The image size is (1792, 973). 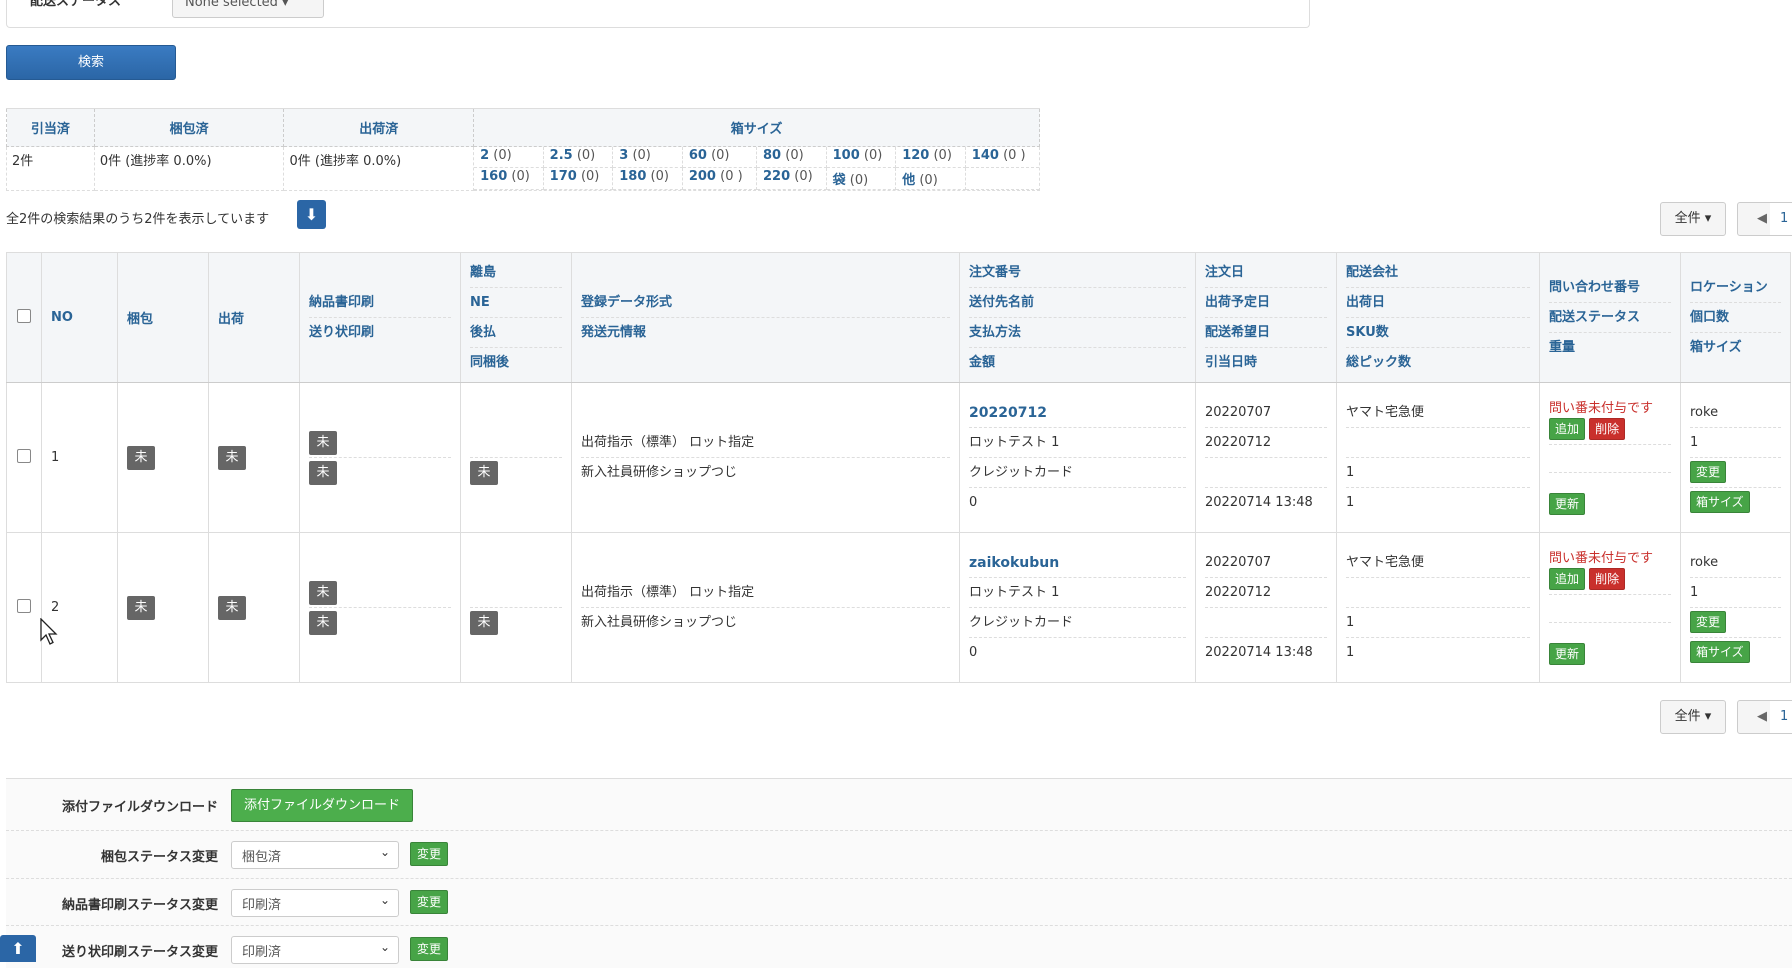 What do you see at coordinates (791, 178) in the screenshot?
I see `box-size-cell: 220 (0)` at bounding box center [791, 178].